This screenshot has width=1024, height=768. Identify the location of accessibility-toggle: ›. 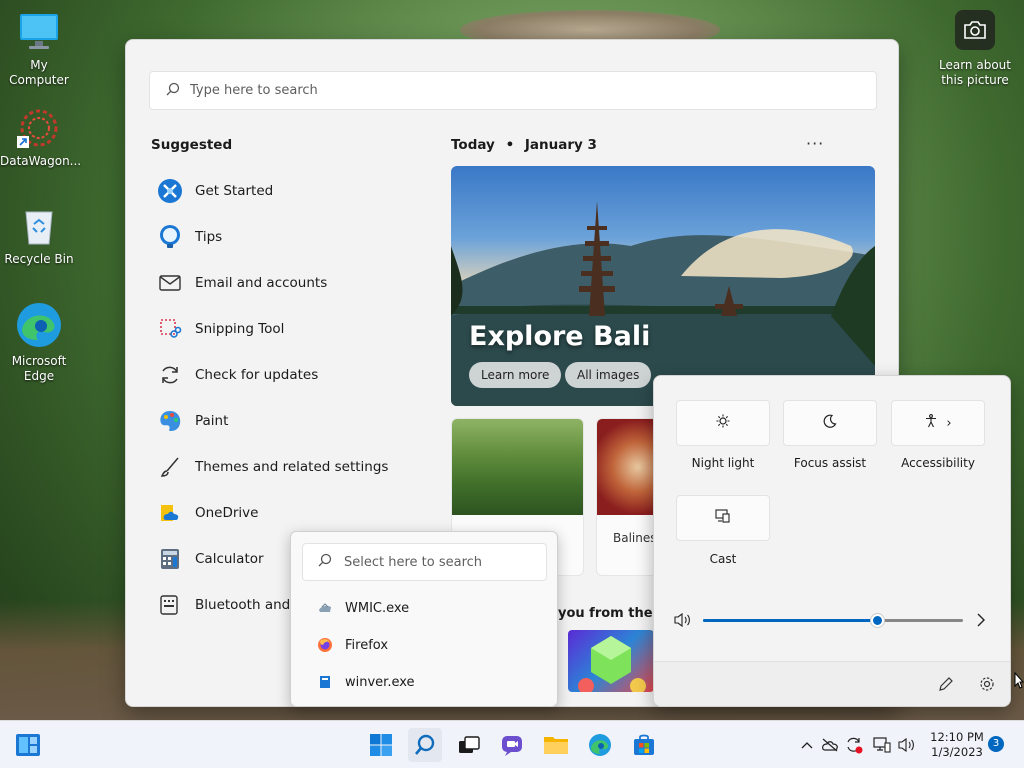
(938, 423).